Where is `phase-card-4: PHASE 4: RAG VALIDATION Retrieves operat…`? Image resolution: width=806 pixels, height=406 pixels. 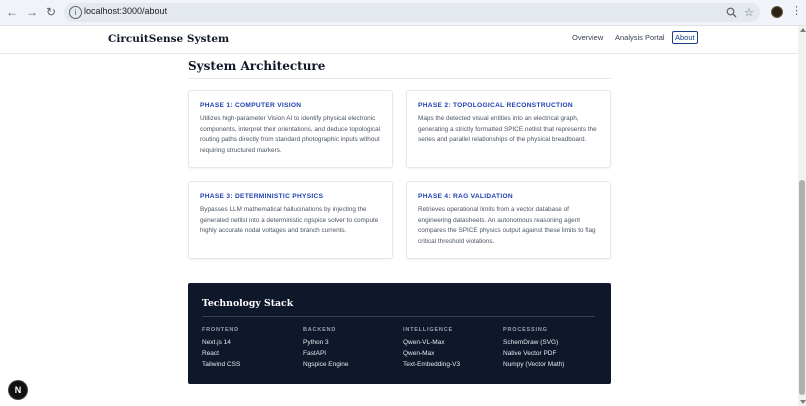
phase-card-4: PHASE 4: RAG VALIDATION Retrieves operat… is located at coordinates (508, 220).